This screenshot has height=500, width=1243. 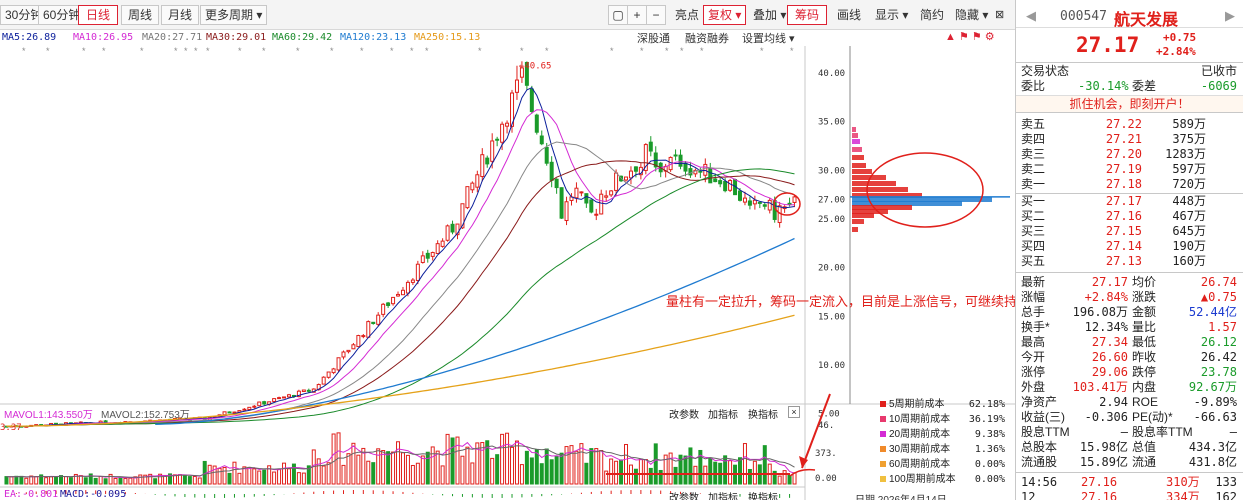 What do you see at coordinates (1212, 387) in the screenshot?
I see `stat-value: 92.67万` at bounding box center [1212, 387].